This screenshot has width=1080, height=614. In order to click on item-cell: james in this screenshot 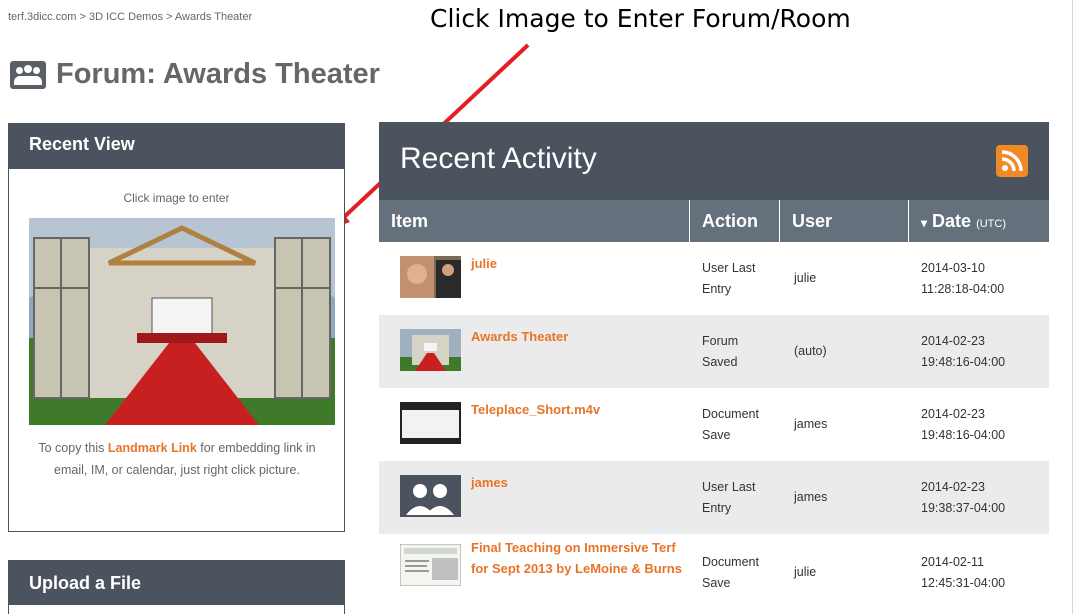, I will do `click(534, 497)`.